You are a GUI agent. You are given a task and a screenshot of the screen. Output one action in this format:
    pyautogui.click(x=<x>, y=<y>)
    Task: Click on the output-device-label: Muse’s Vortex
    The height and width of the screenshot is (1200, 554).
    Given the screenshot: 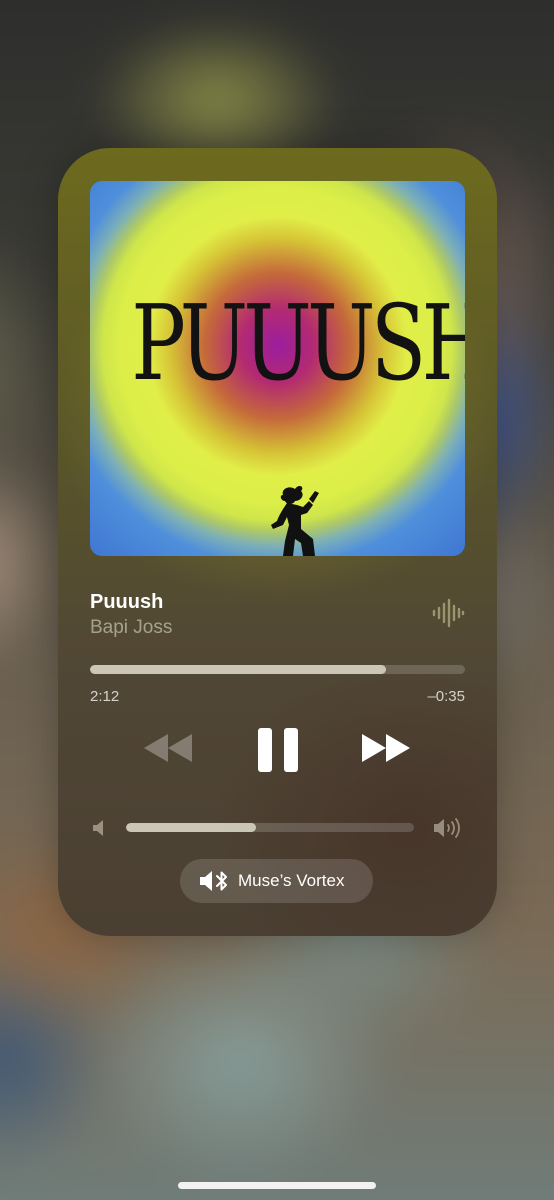 What is the action you would take?
    pyautogui.click(x=291, y=880)
    